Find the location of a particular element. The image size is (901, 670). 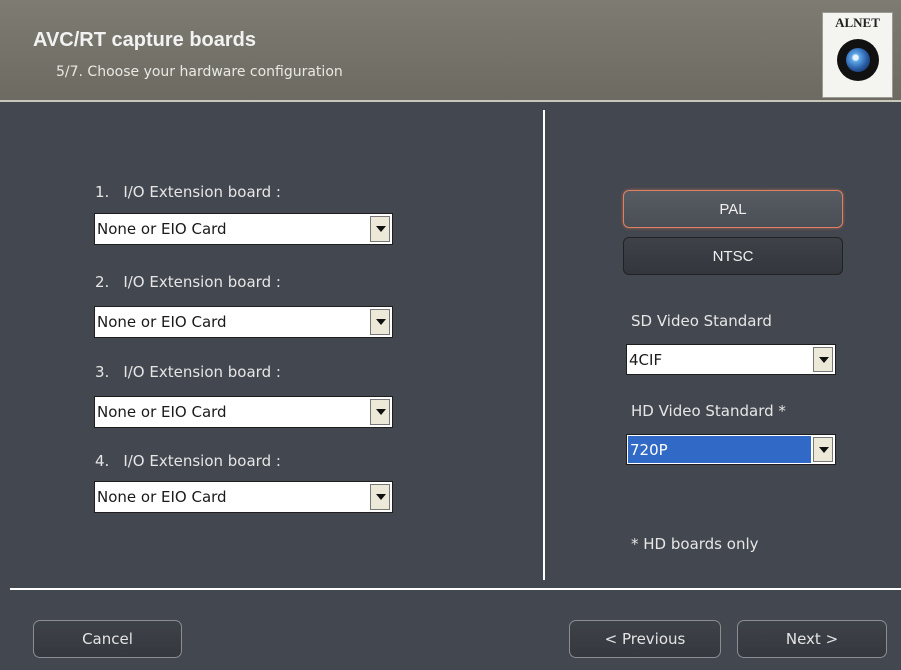

eye-lens-icon is located at coordinates (858, 60).